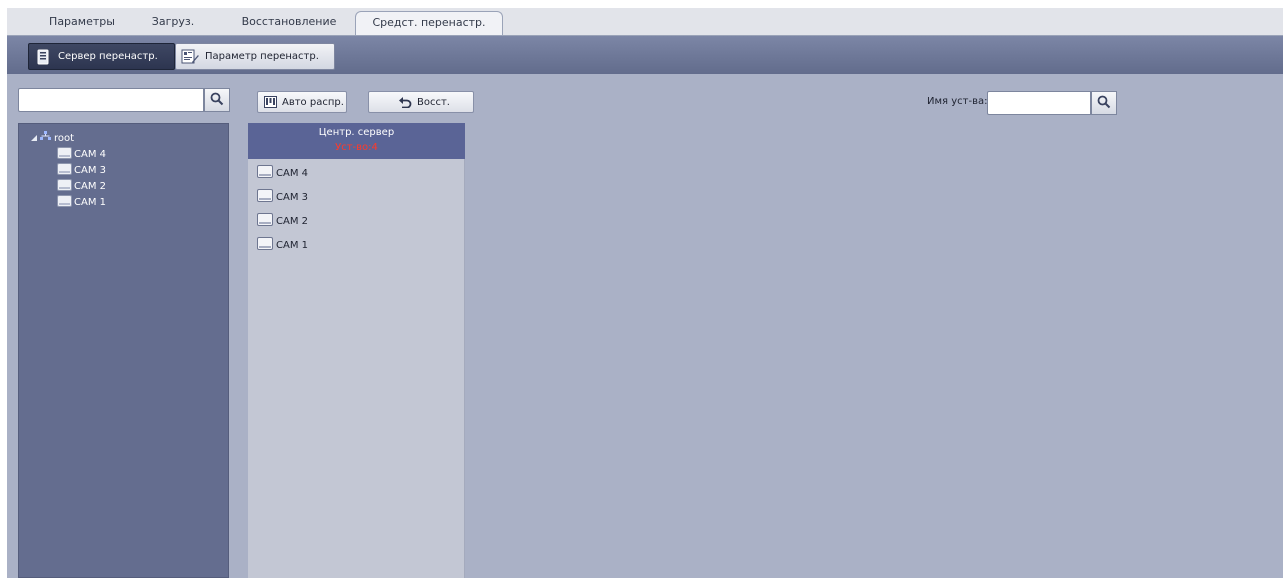 Image resolution: width=1285 pixels, height=578 pixels. What do you see at coordinates (90, 186) in the screenshot?
I see `tree-item-label: CAM 2` at bounding box center [90, 186].